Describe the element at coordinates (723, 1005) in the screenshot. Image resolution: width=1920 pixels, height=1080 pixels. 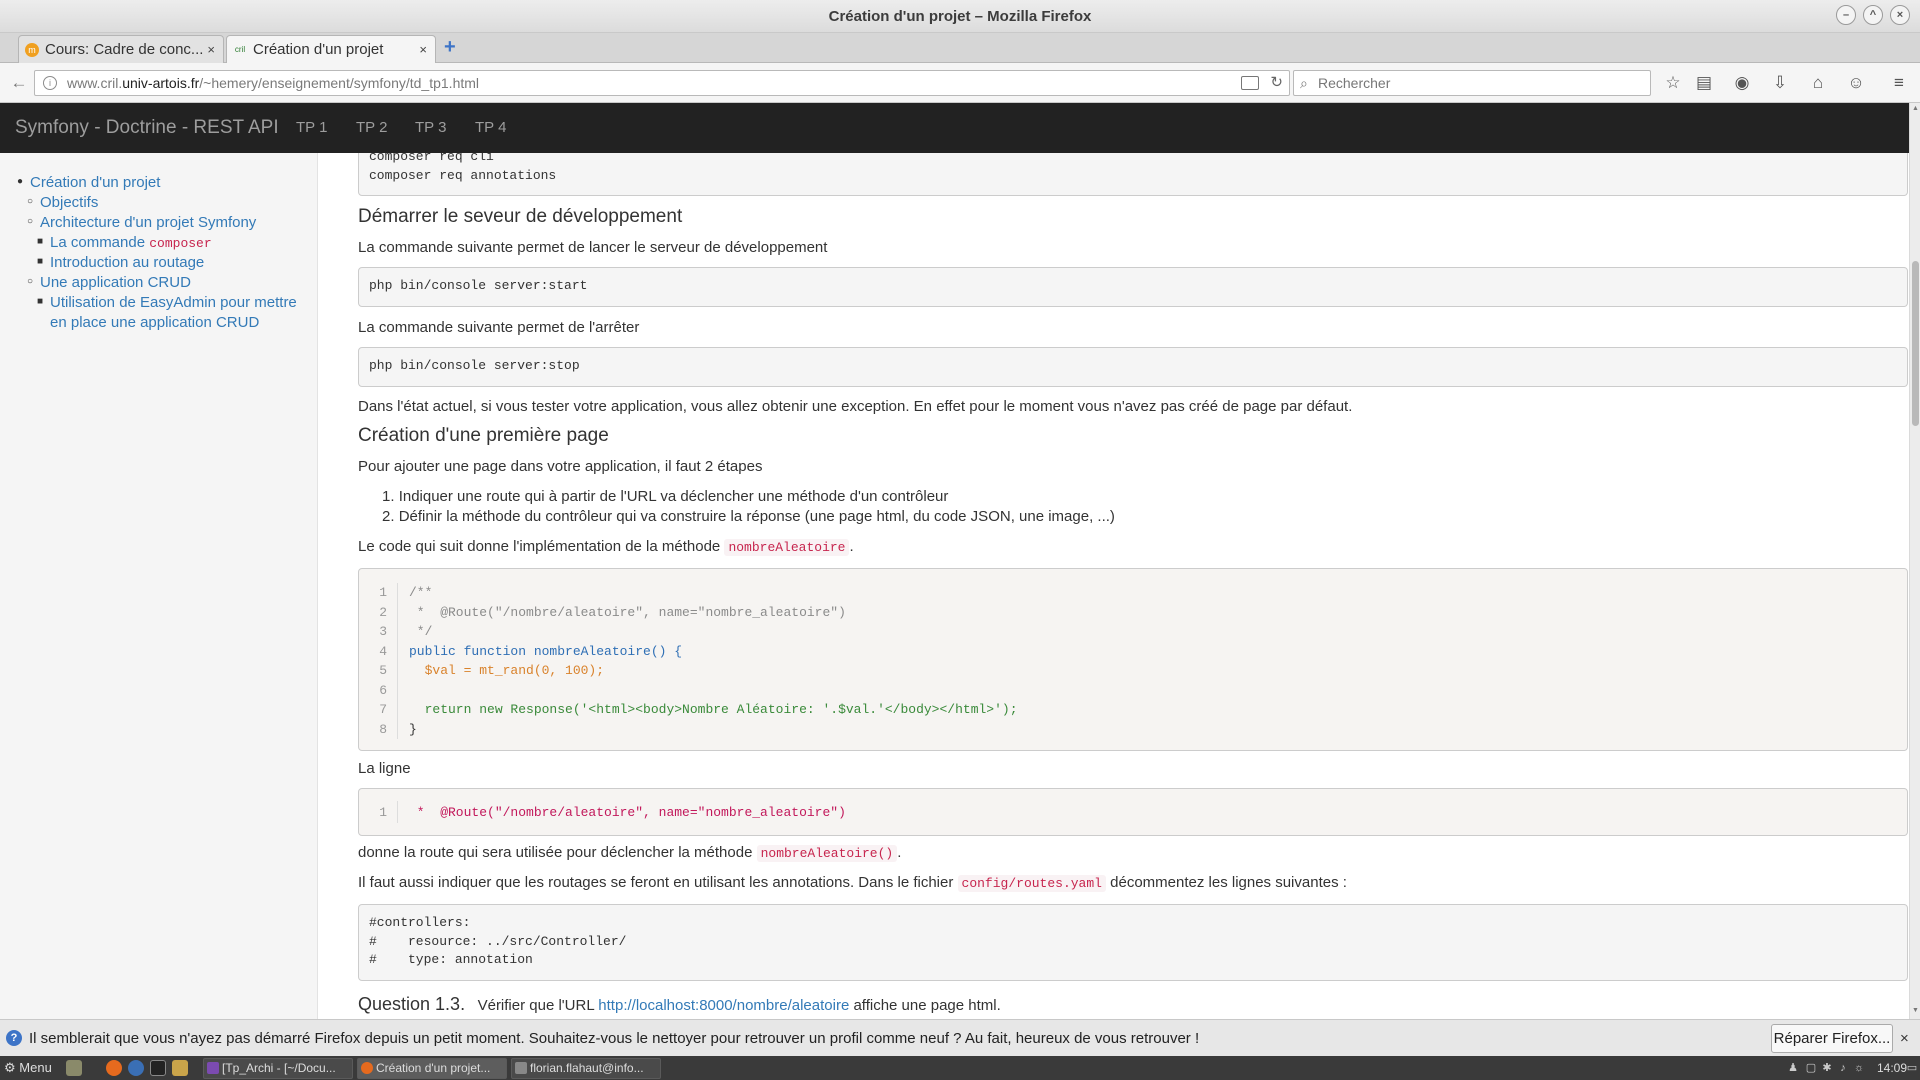
I see `localhost-link: http://localhost:8000/nombre/aleatoire` at that location.